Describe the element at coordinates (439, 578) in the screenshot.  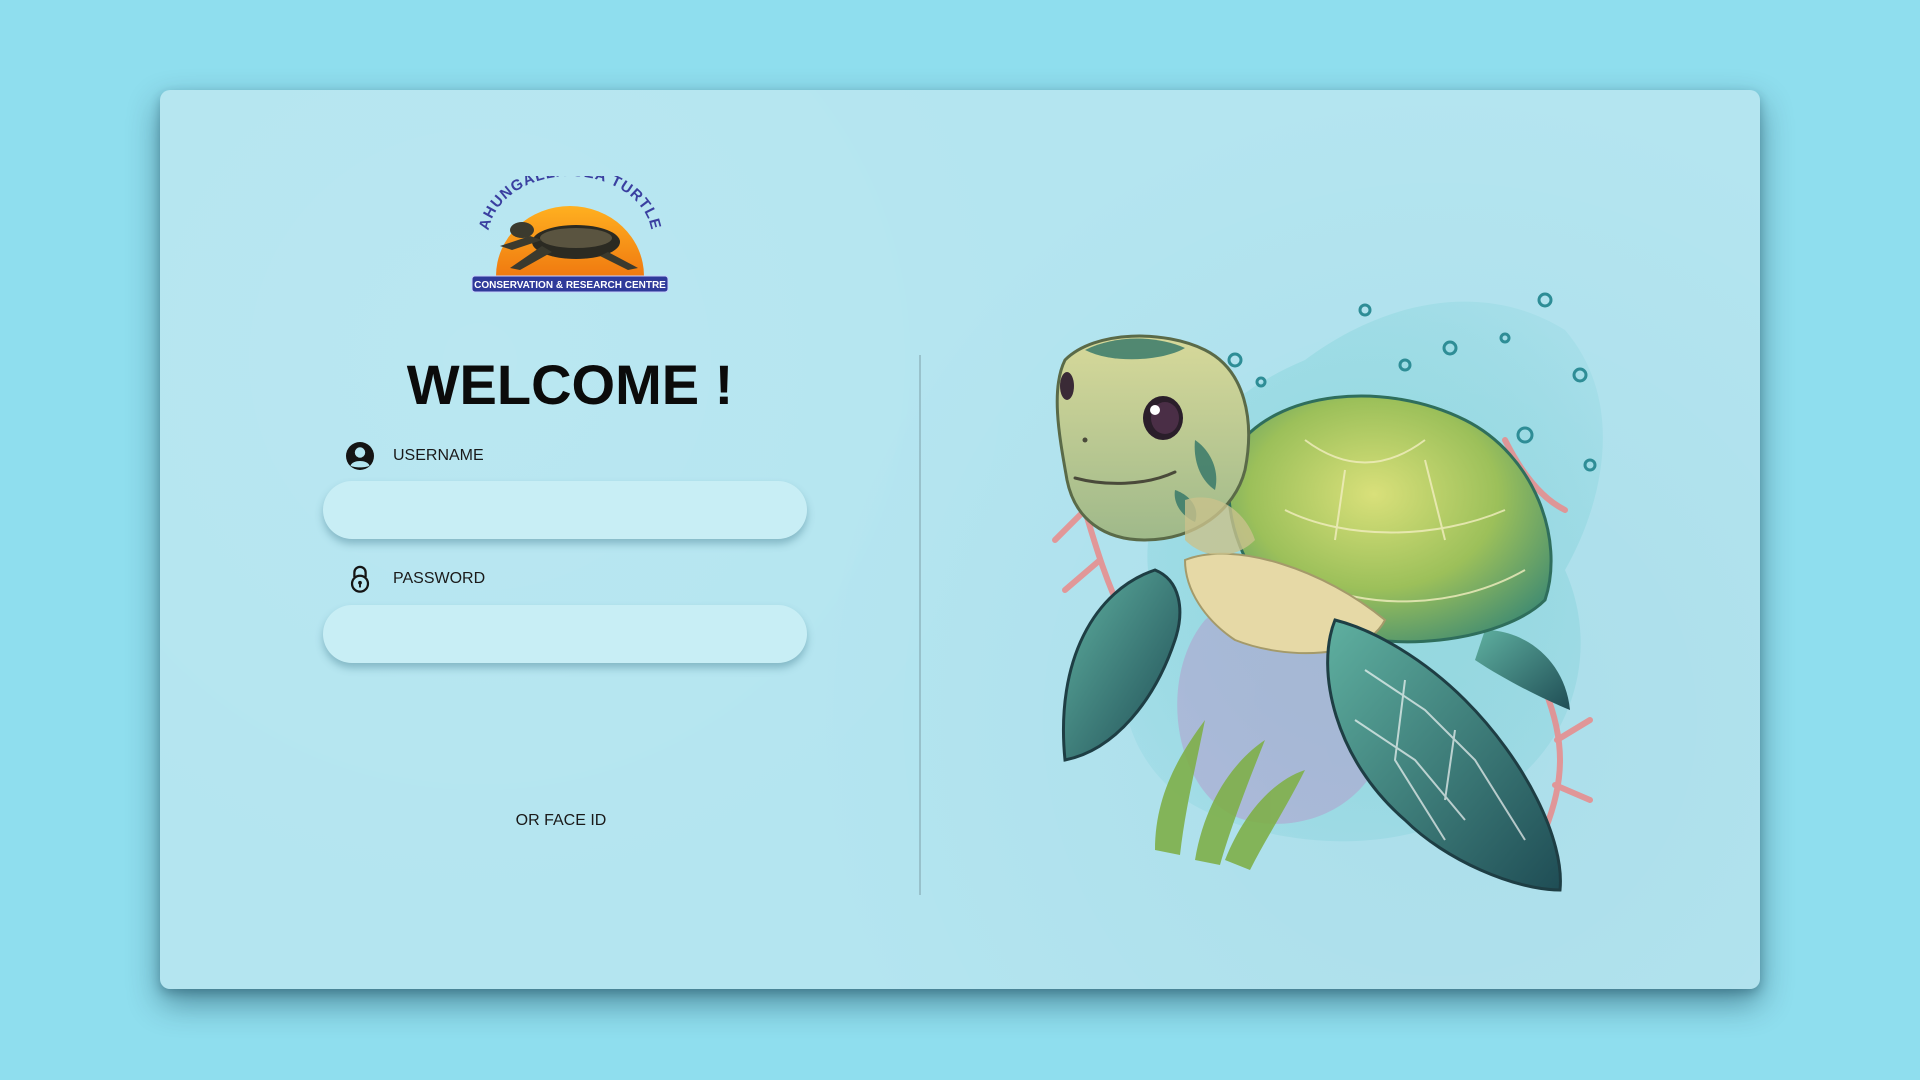
I see `password-label: PASSWORD` at that location.